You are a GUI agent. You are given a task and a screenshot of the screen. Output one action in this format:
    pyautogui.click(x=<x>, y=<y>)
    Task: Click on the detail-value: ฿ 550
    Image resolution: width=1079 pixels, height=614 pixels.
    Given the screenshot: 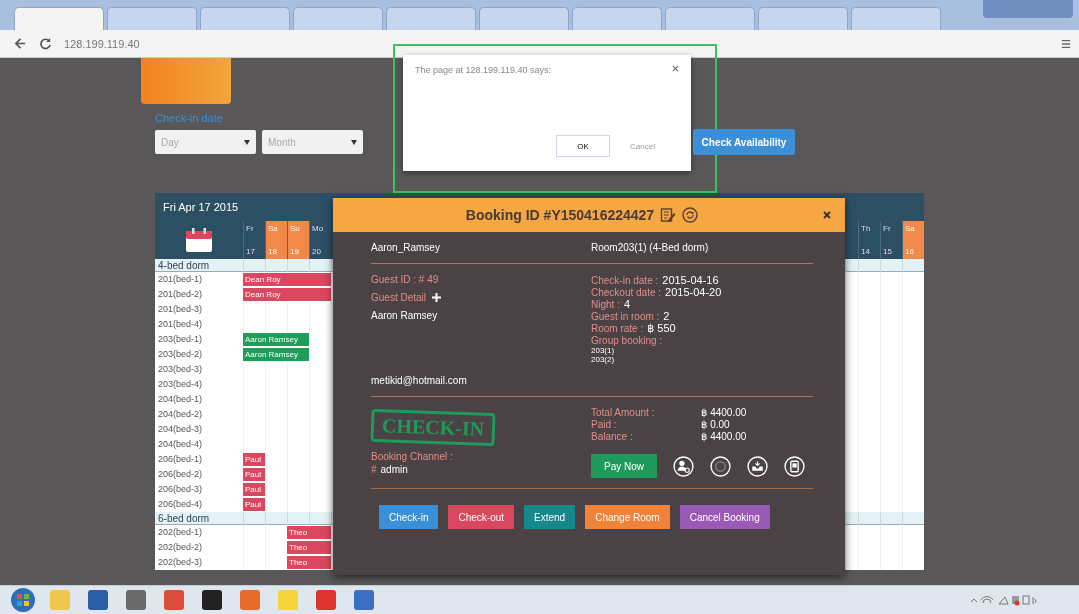 What is the action you would take?
    pyautogui.click(x=661, y=328)
    